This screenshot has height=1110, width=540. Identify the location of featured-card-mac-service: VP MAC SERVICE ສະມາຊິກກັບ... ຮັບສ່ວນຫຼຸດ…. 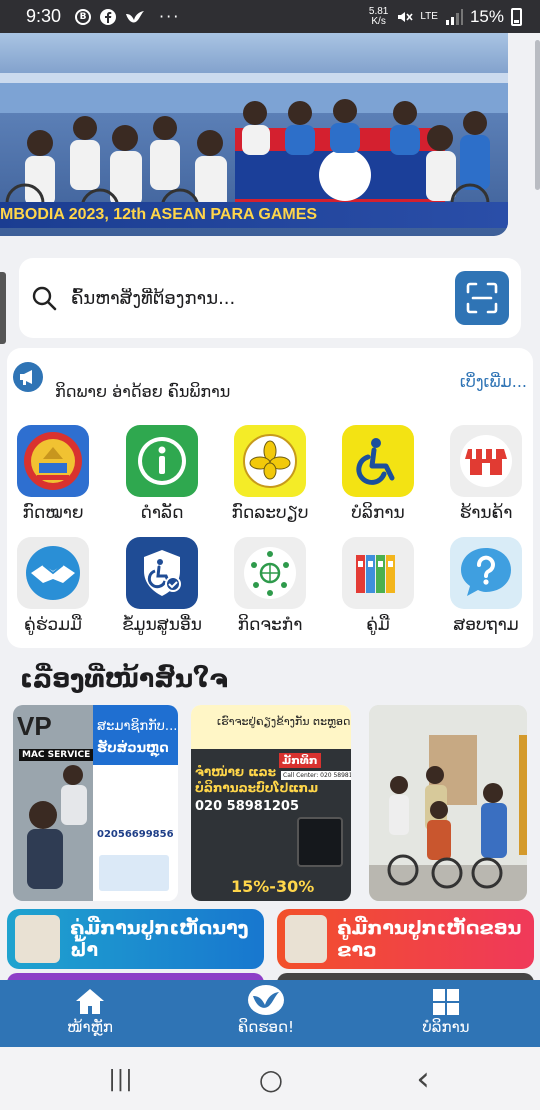
(95, 803).